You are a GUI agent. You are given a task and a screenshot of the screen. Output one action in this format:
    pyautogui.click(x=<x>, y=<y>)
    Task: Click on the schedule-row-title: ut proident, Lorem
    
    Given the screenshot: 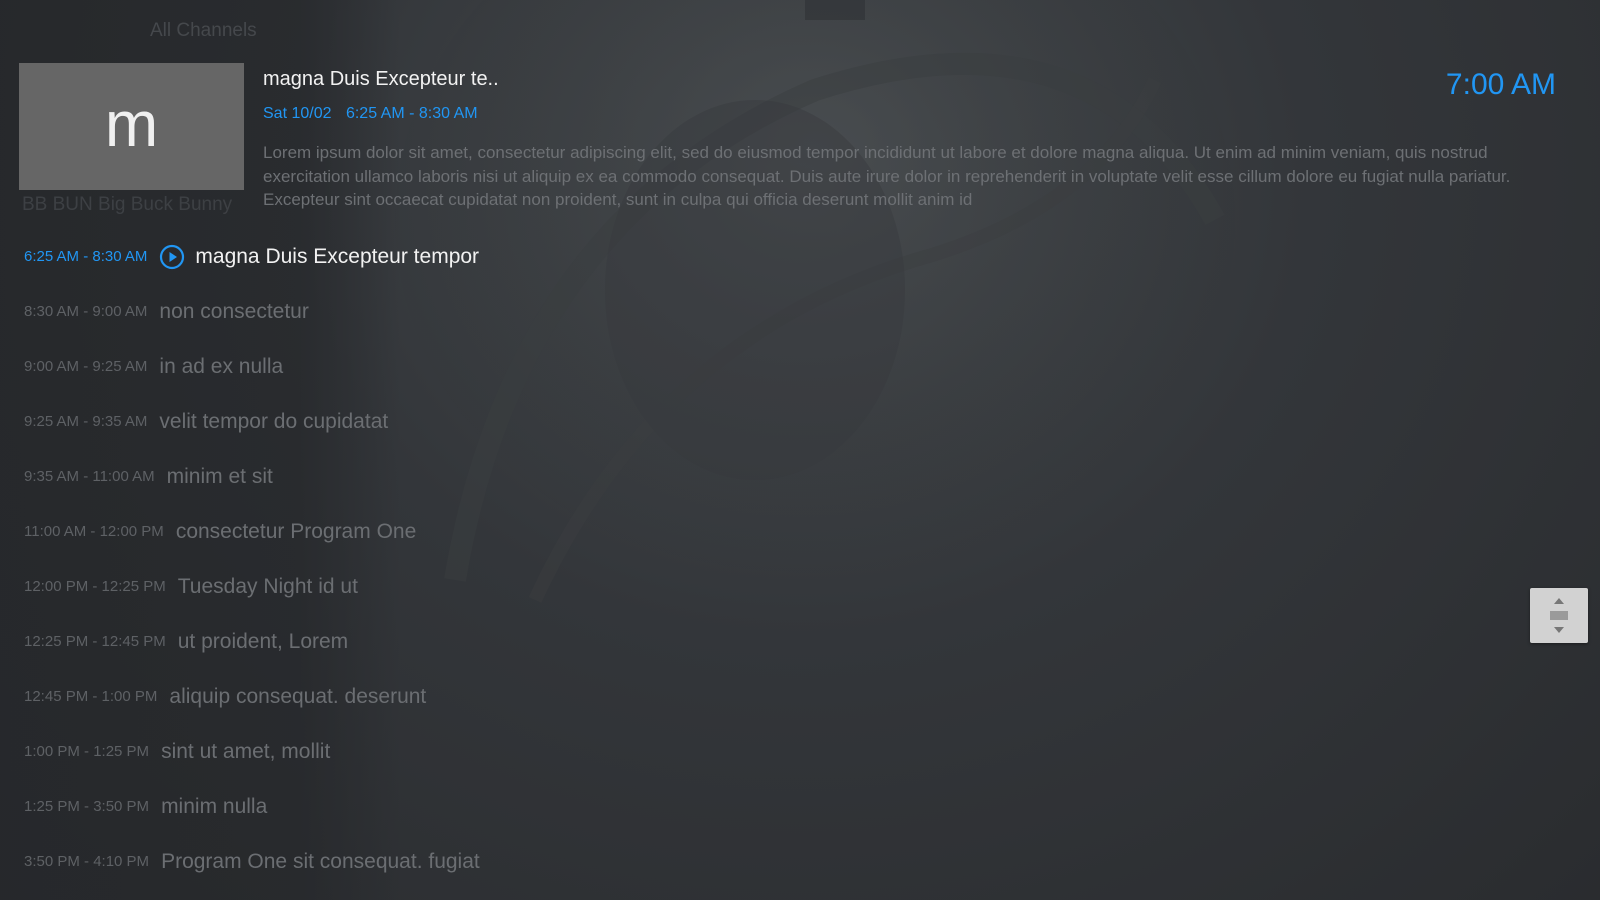 What is the action you would take?
    pyautogui.click(x=263, y=641)
    